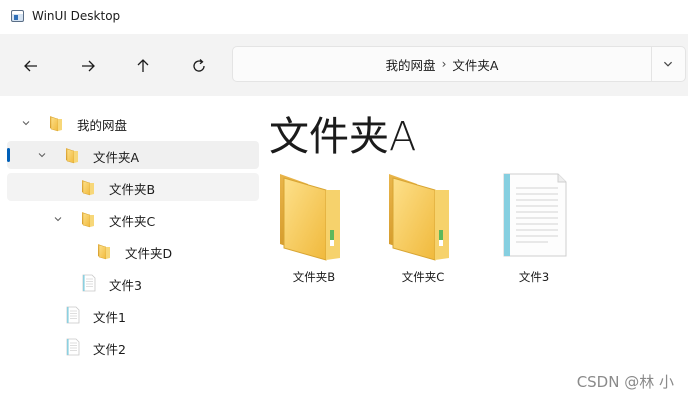  I want to click on address-bar: 我的网盘 › 文件夹A, so click(459, 64).